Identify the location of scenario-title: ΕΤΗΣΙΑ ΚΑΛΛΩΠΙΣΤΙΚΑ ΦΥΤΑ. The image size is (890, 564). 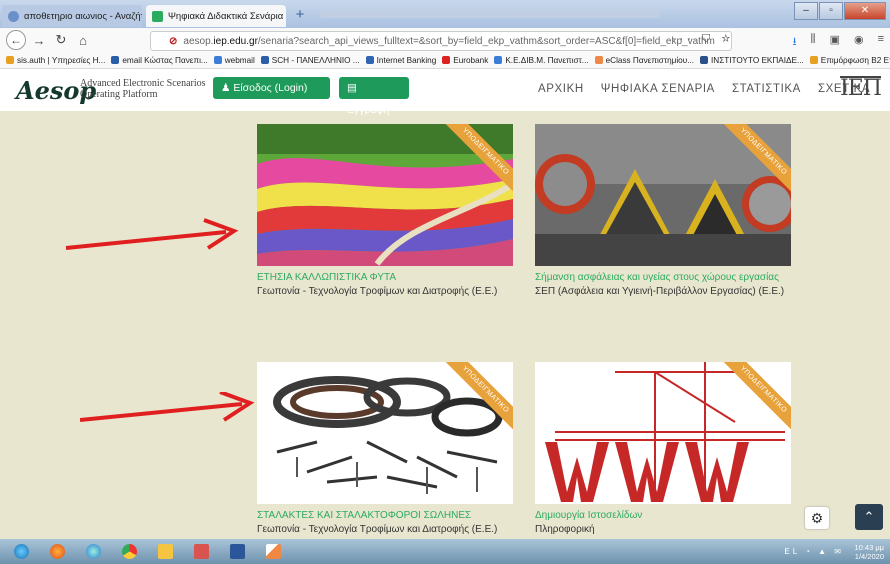
(385, 277).